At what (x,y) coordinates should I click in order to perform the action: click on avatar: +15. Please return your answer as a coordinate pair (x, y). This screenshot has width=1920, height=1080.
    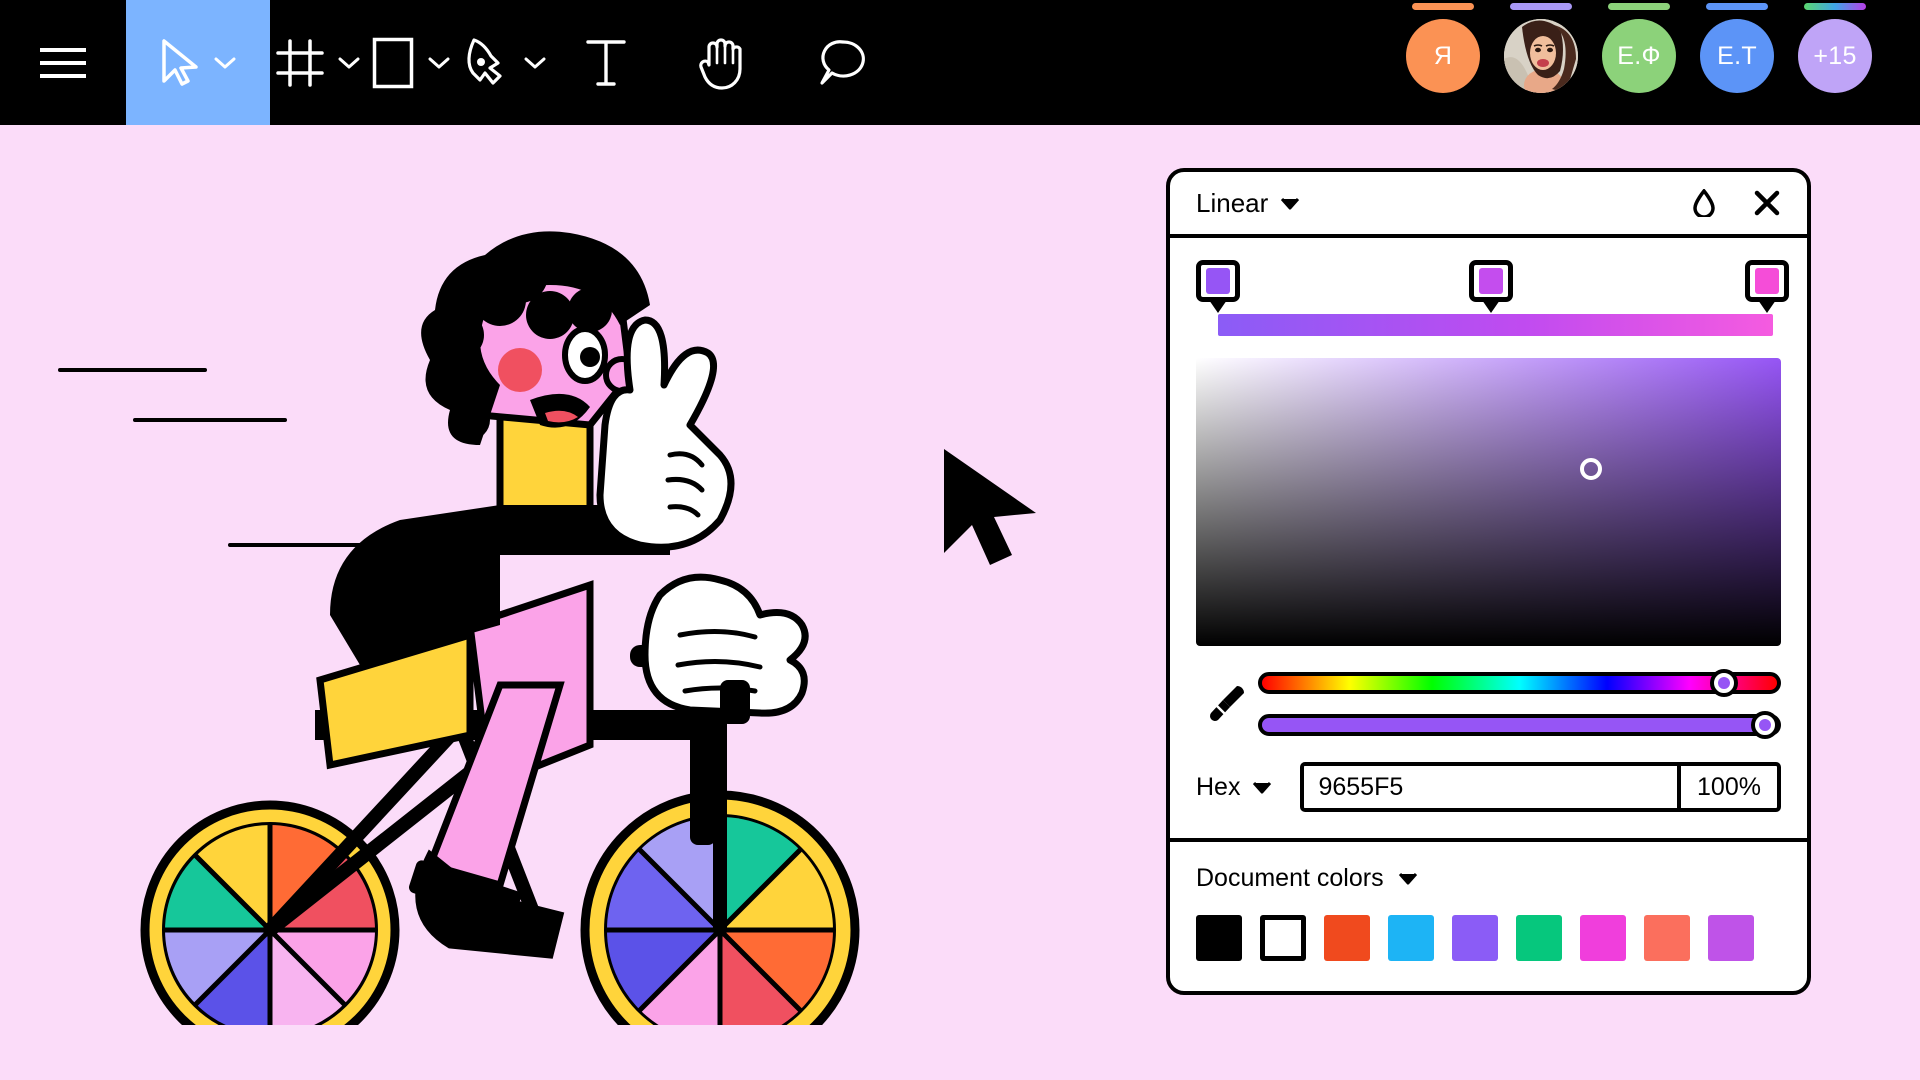
    Looking at the image, I should click on (1835, 56).